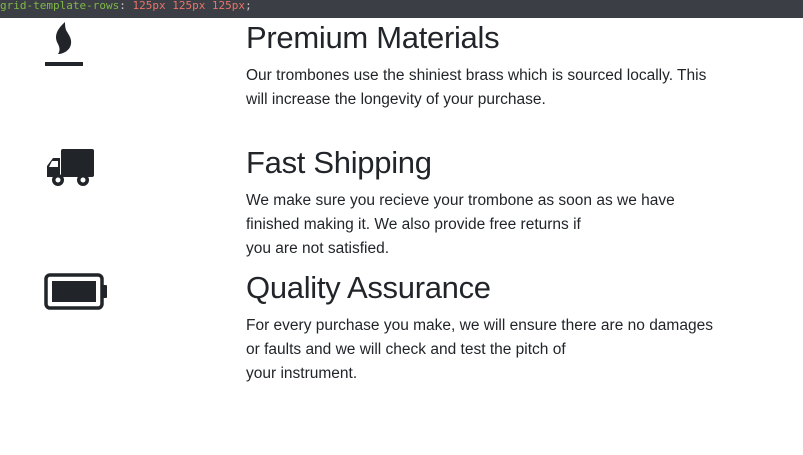 The image size is (803, 455). Describe the element at coordinates (60, 6) in the screenshot. I see `code-property: grid-template-rows` at that location.